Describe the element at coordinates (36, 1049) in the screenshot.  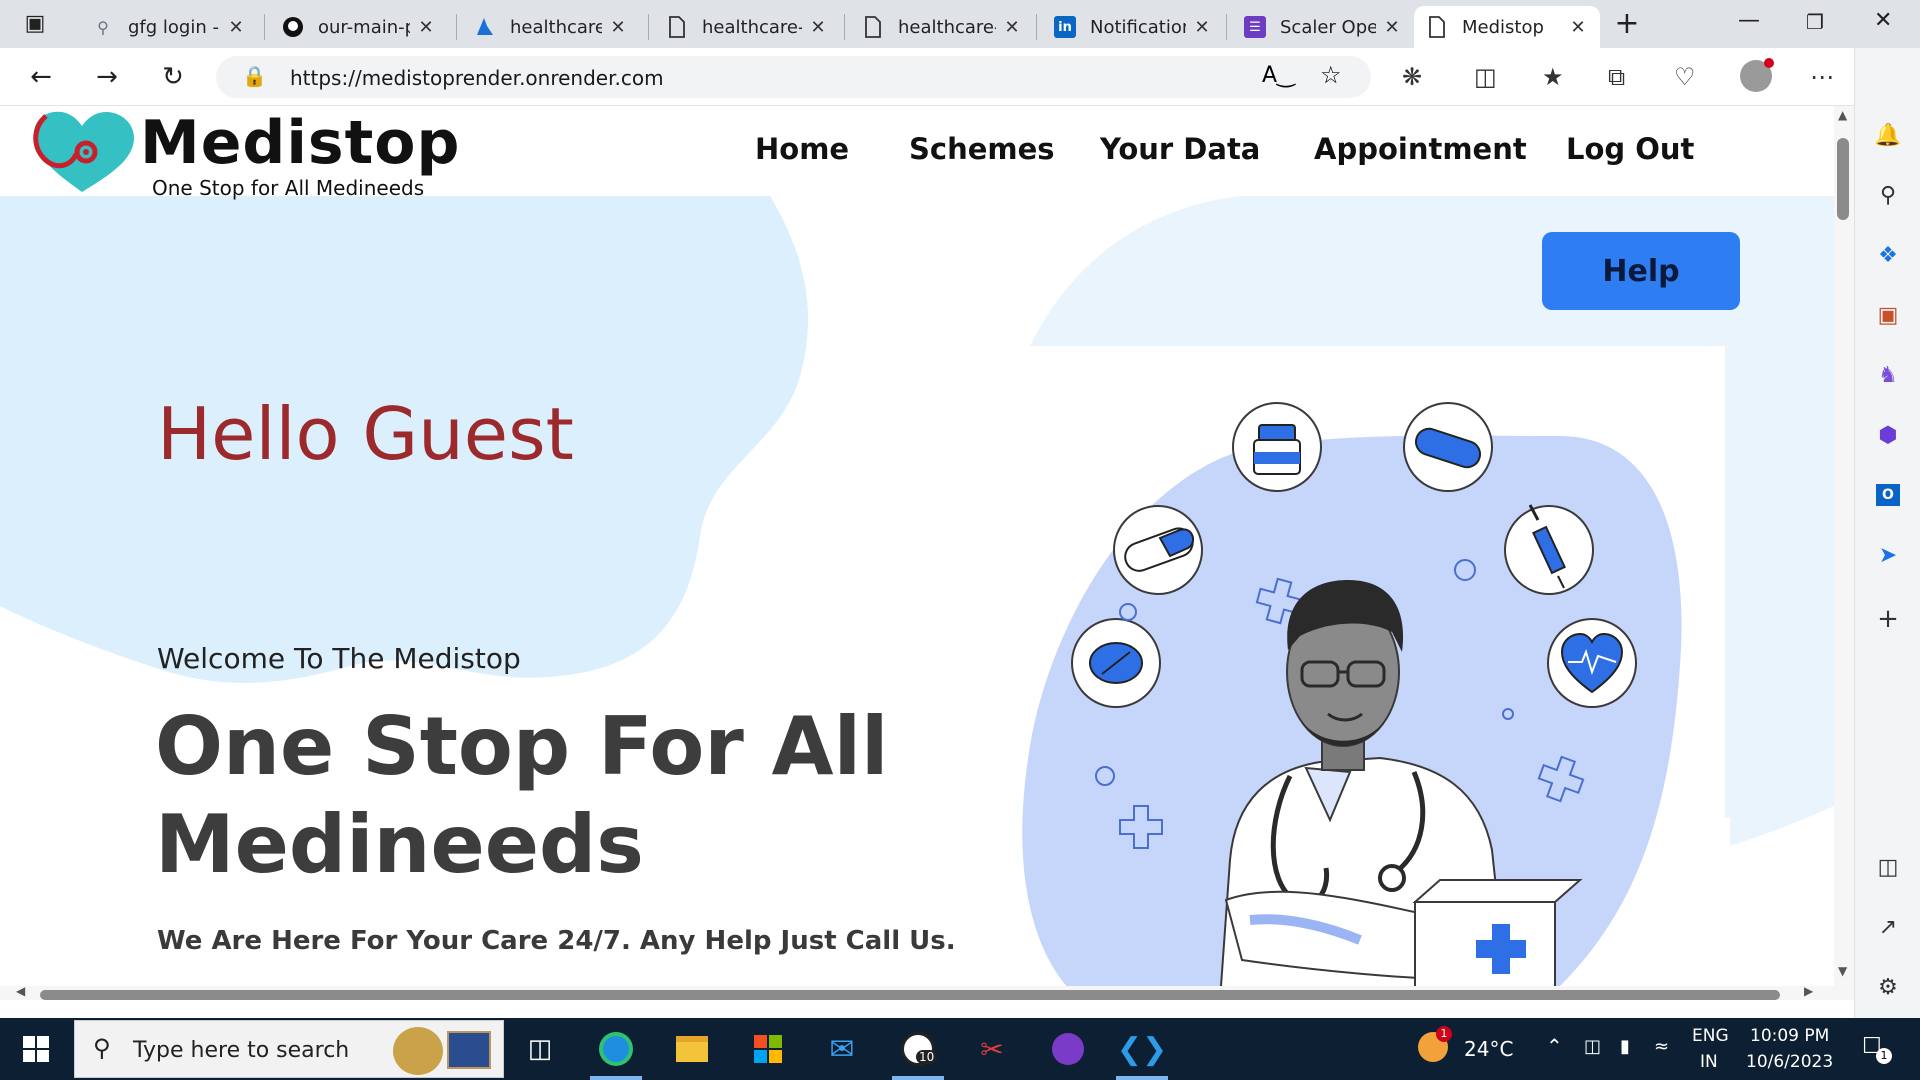
I see `windows-start-icon` at that location.